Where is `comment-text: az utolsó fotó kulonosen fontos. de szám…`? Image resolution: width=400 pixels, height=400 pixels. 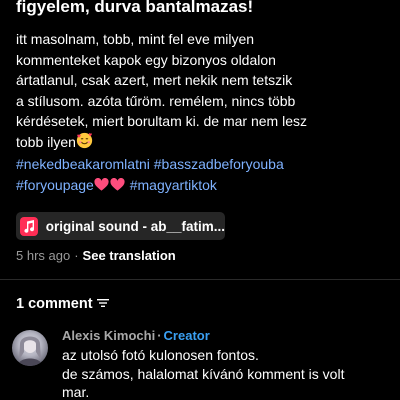 comment-text: az utolsó fotó kulonosen fontos. de szám… is located at coordinates (227, 373).